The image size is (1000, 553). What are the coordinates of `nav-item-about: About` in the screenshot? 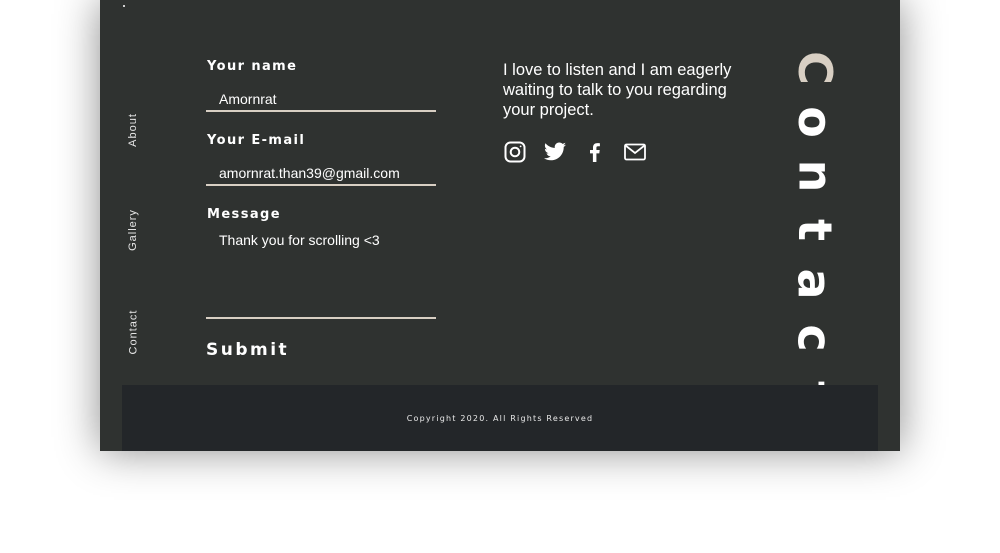 It's located at (133, 130).